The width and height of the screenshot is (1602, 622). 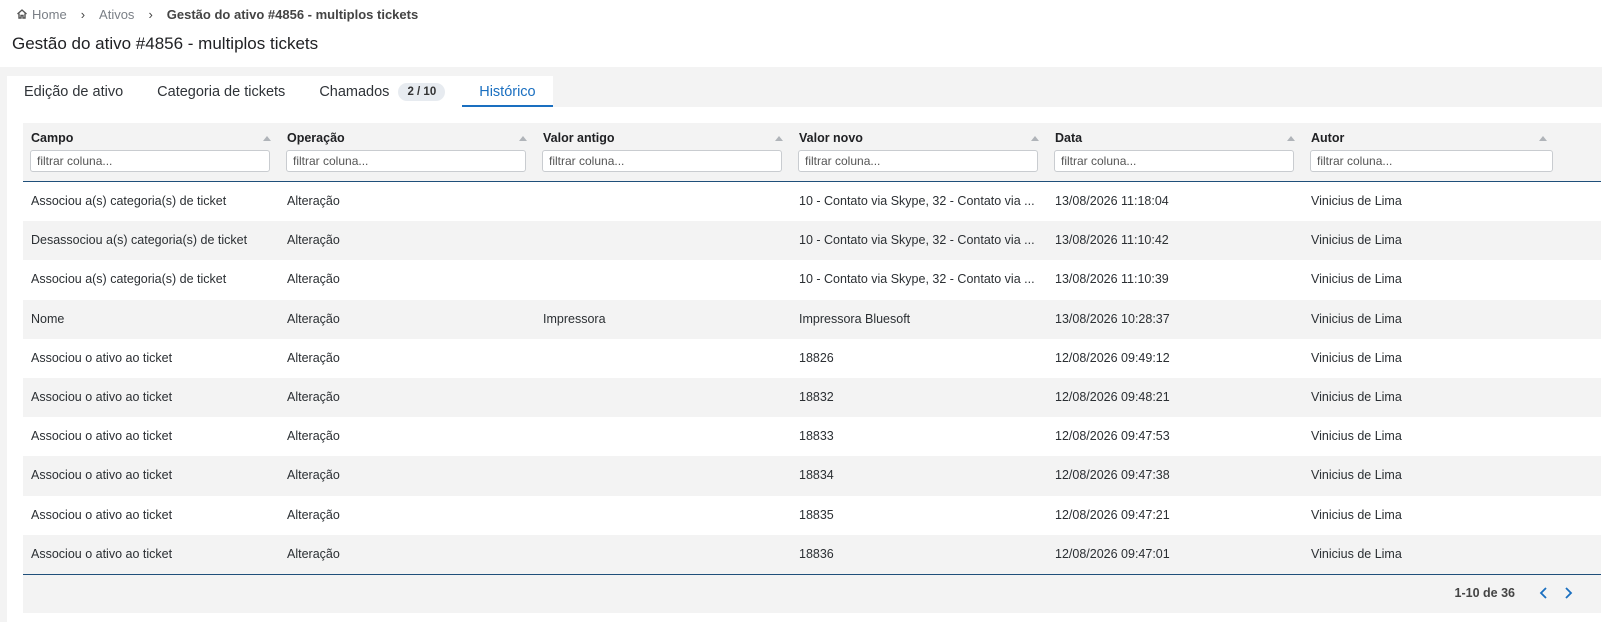 I want to click on breadcrumb-assets-link: Ativos, so click(x=116, y=14).